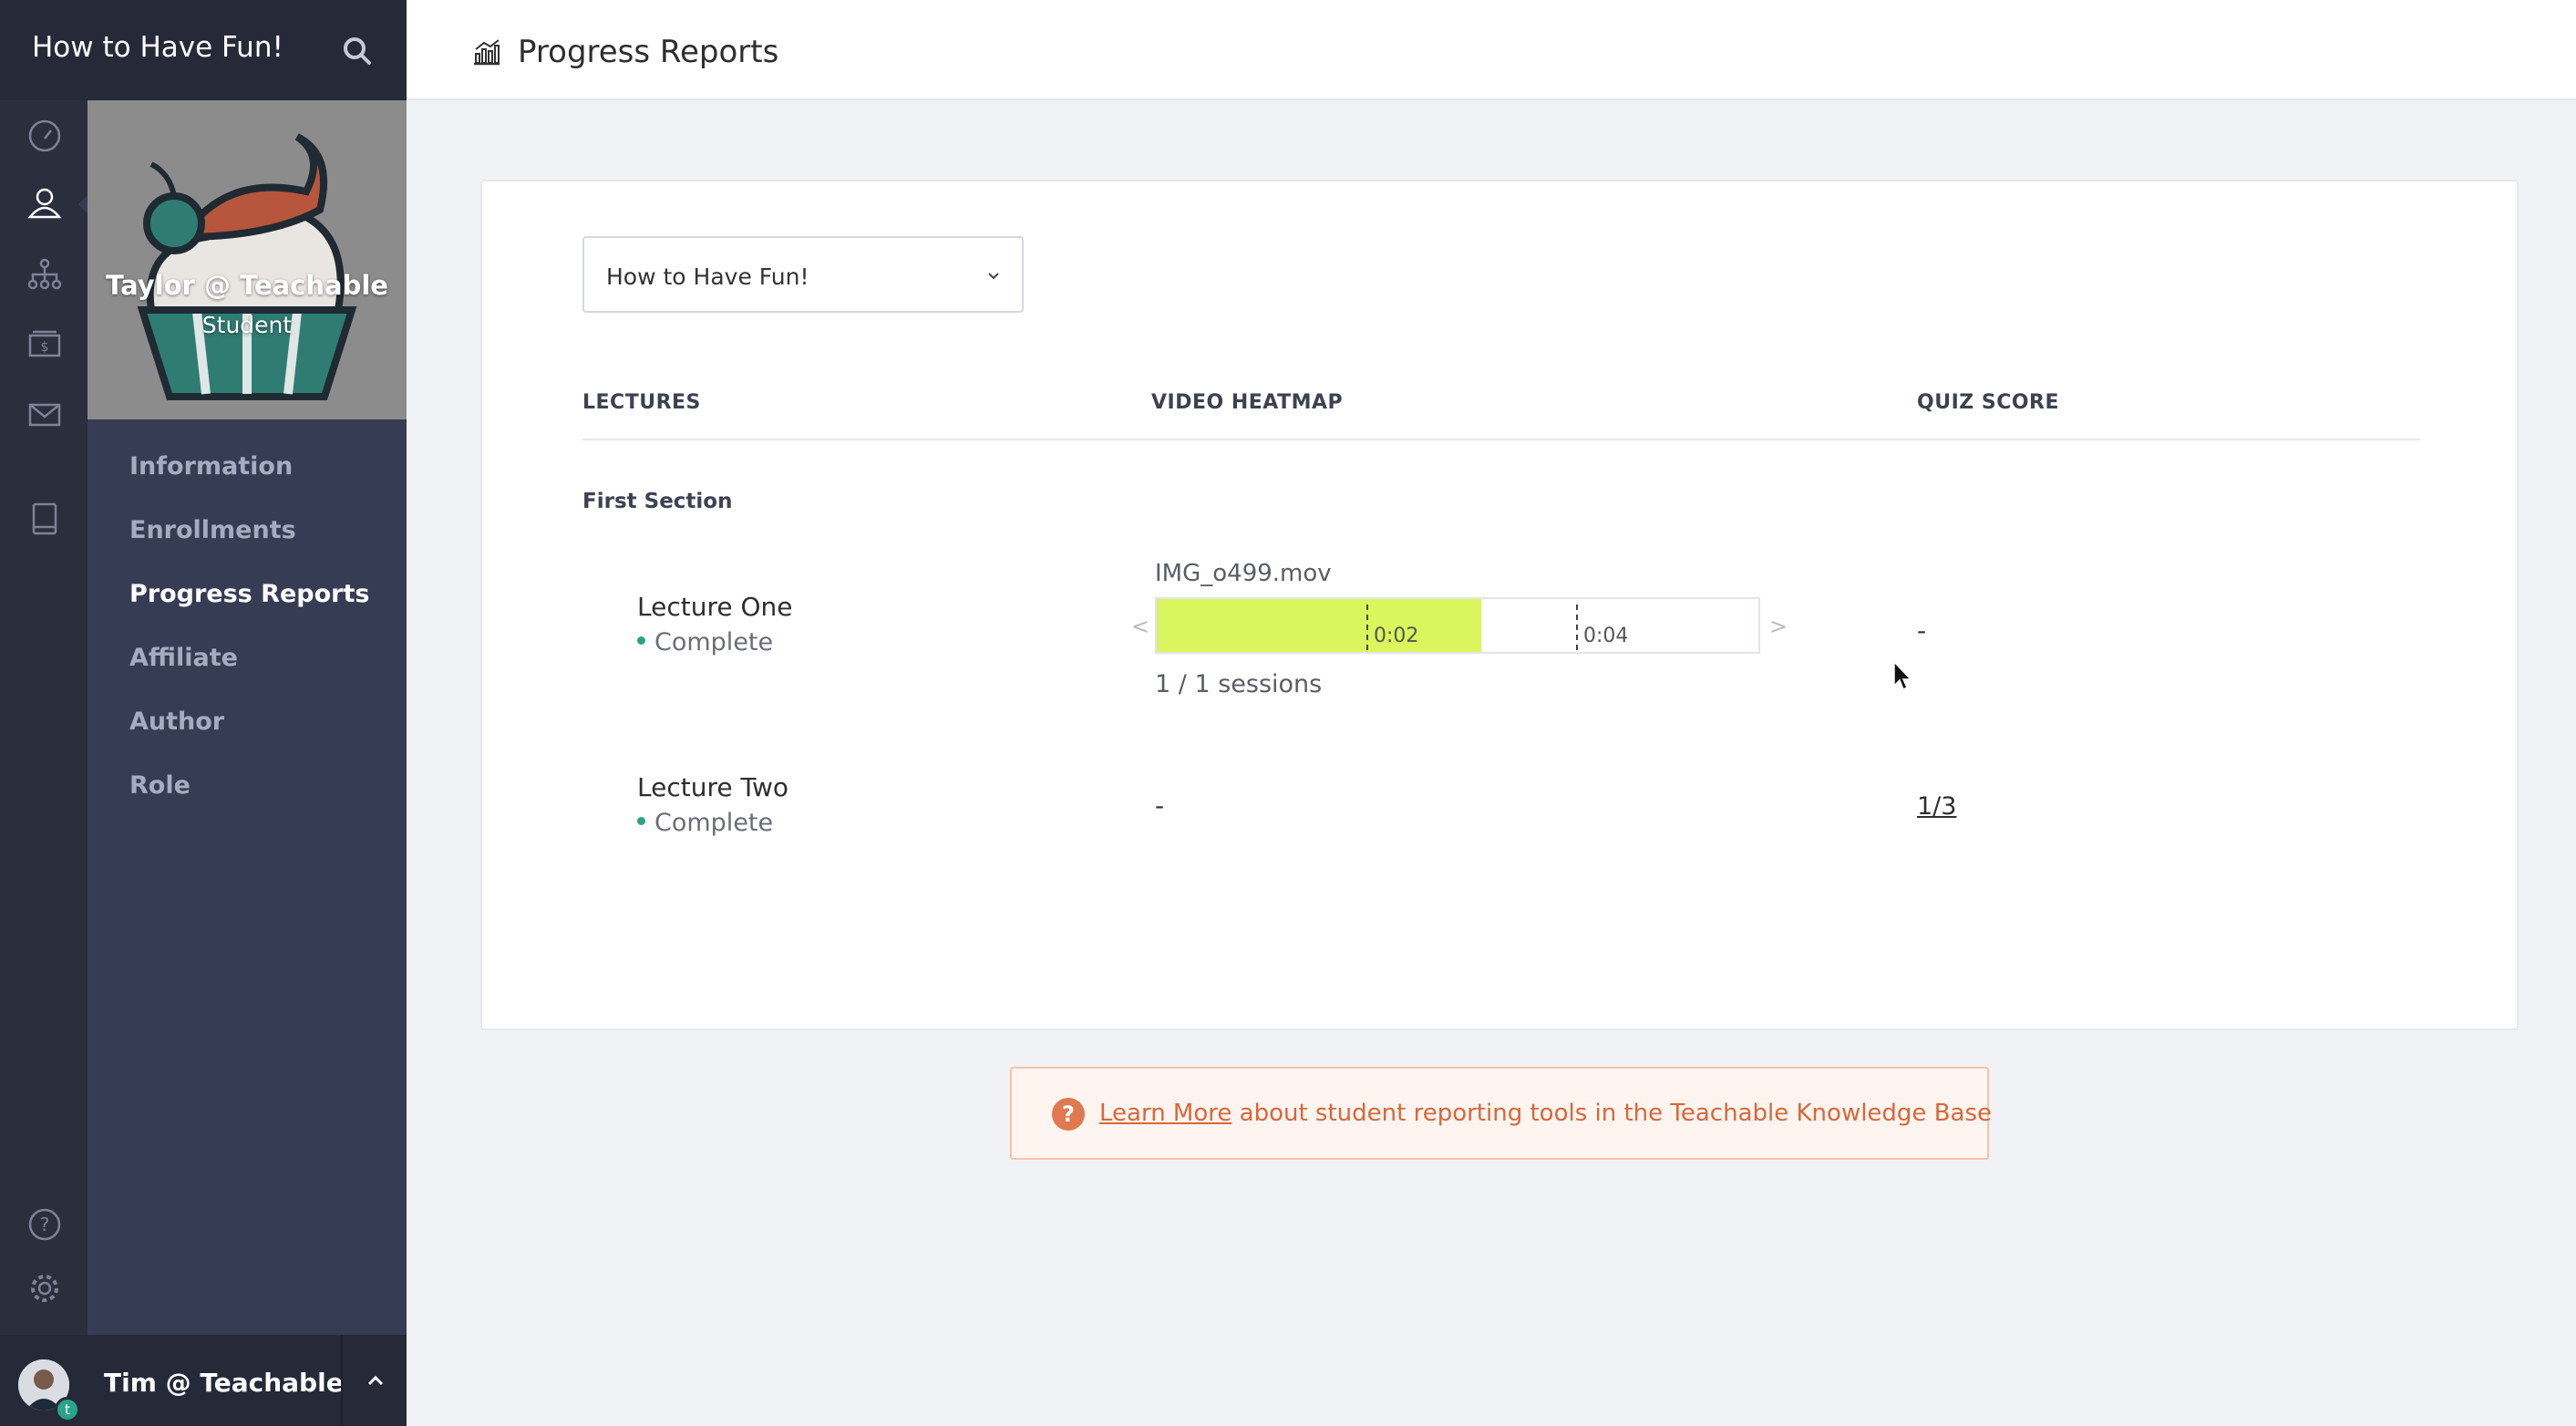 This screenshot has width=2576, height=1426. I want to click on lecture-name: Lecture One, so click(715, 607).